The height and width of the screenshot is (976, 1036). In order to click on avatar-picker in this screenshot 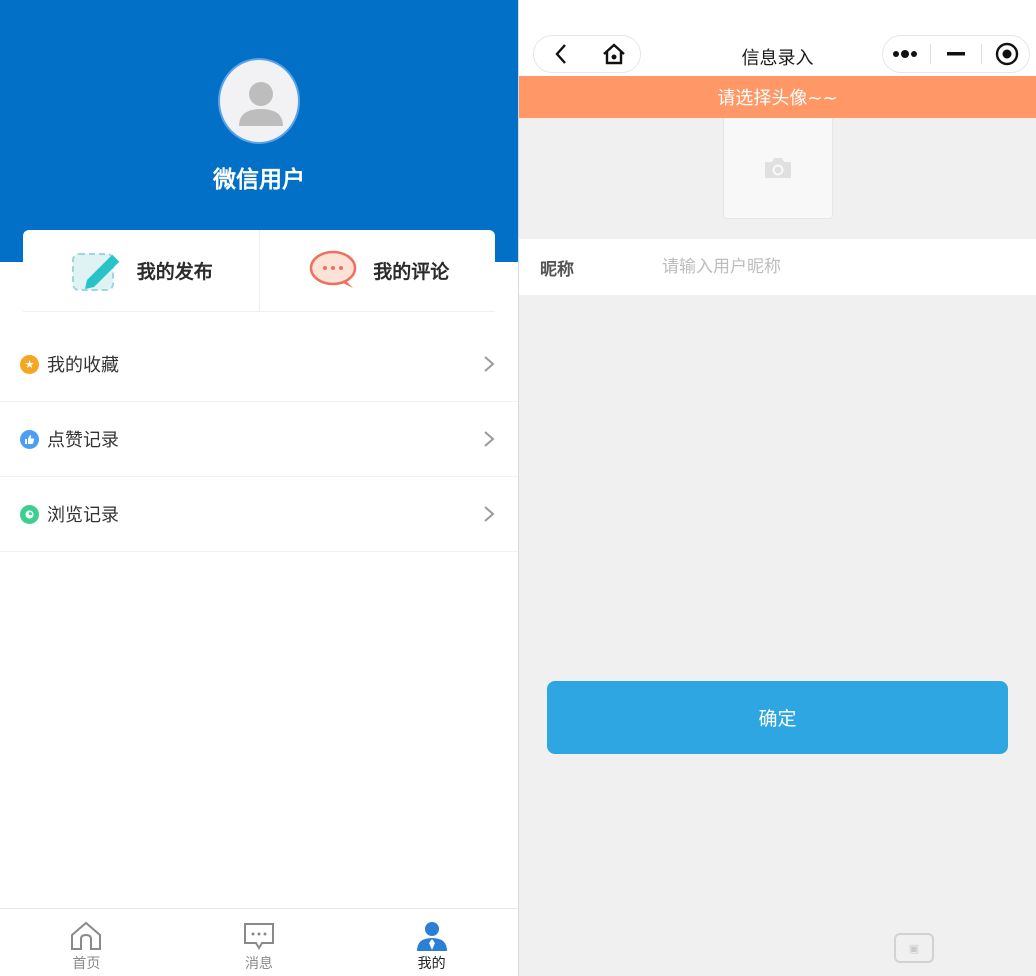, I will do `click(778, 168)`.